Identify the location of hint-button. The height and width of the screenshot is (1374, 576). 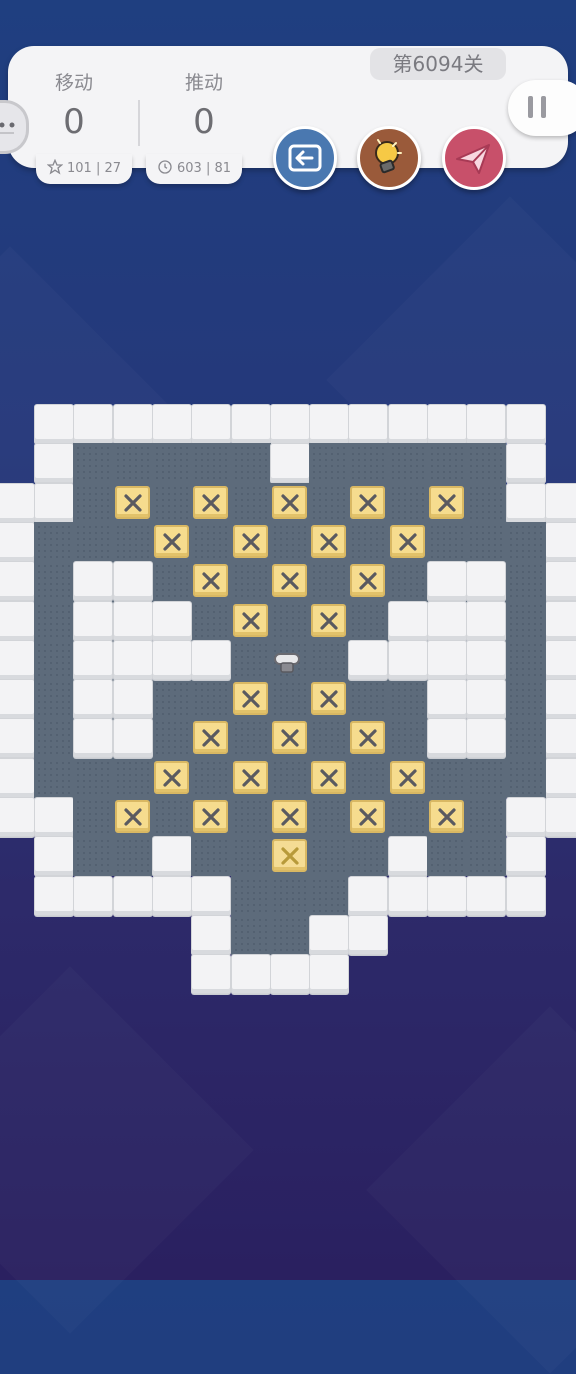
(389, 158).